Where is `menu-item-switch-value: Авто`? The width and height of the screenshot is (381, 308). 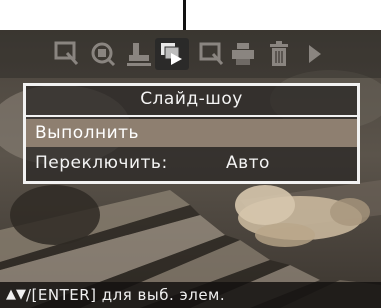
menu-item-switch-value: Авто is located at coordinates (248, 163).